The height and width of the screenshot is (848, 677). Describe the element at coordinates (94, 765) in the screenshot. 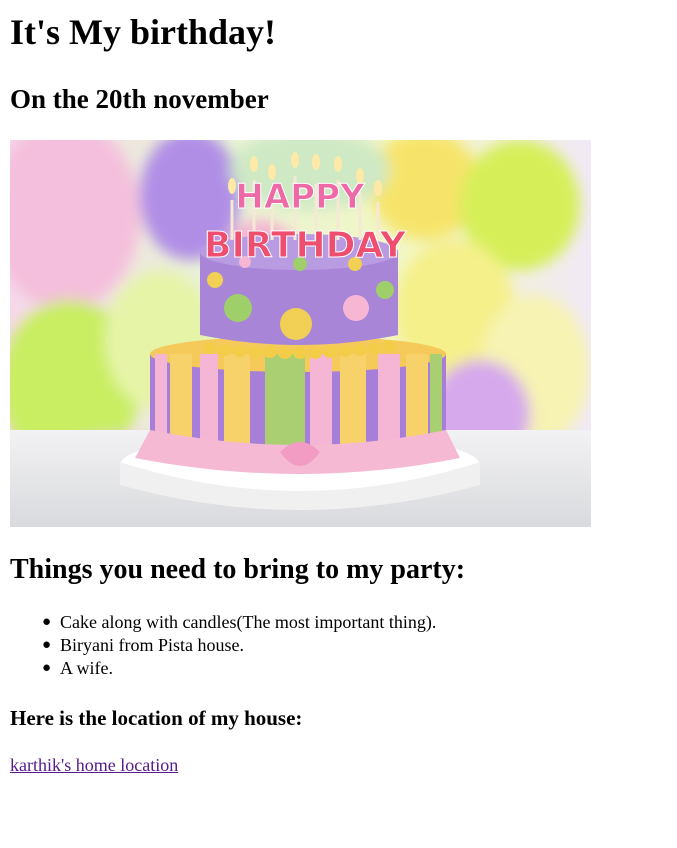

I see `home-location-link: karthik's home location` at that location.